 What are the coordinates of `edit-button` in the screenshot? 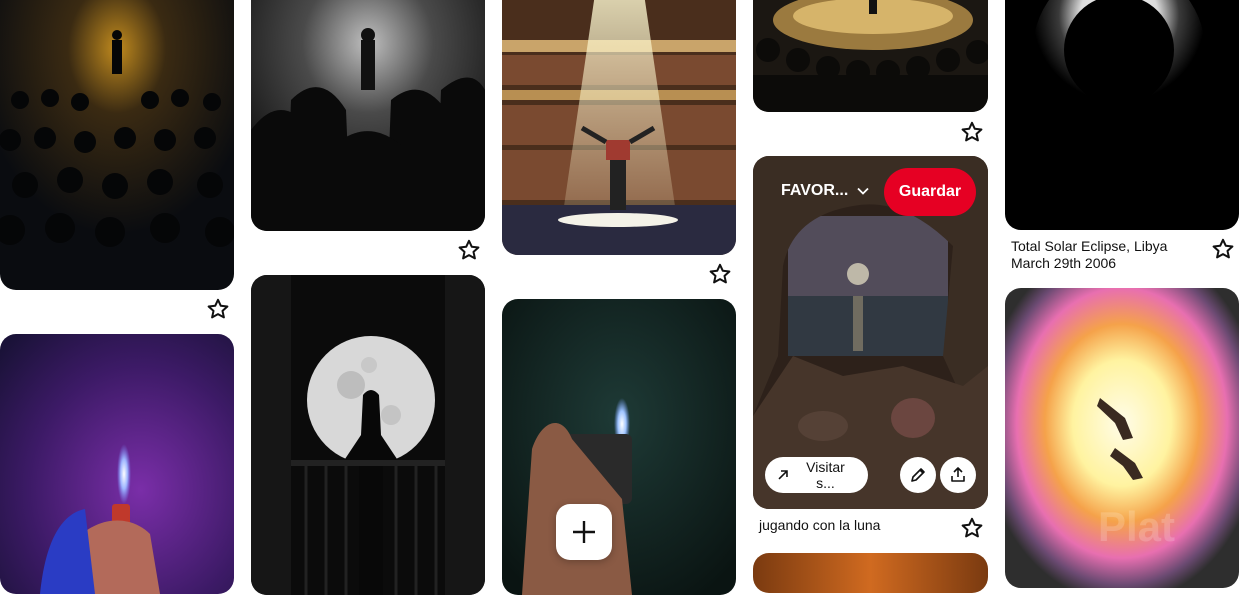 It's located at (918, 475).